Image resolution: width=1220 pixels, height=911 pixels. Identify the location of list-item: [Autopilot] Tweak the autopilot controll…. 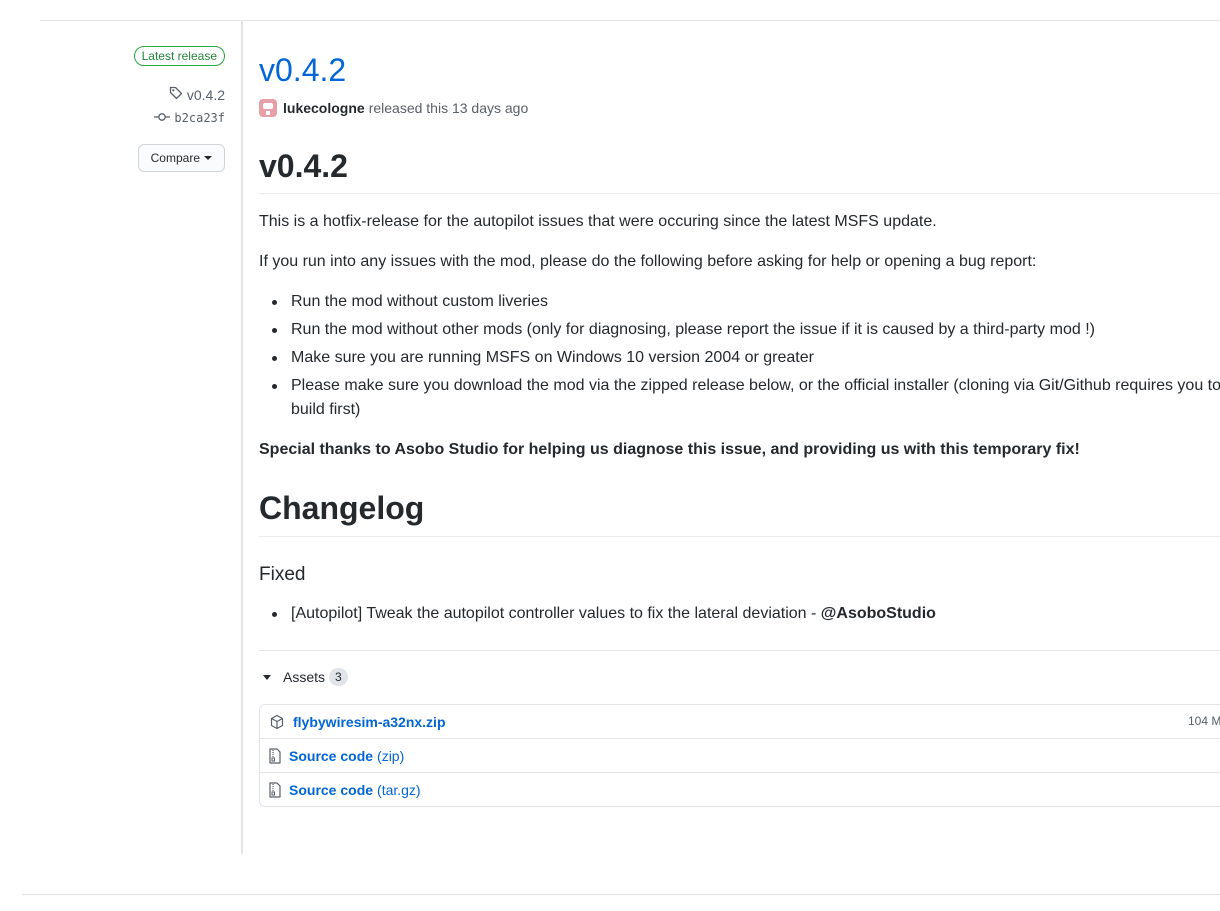
(604, 614).